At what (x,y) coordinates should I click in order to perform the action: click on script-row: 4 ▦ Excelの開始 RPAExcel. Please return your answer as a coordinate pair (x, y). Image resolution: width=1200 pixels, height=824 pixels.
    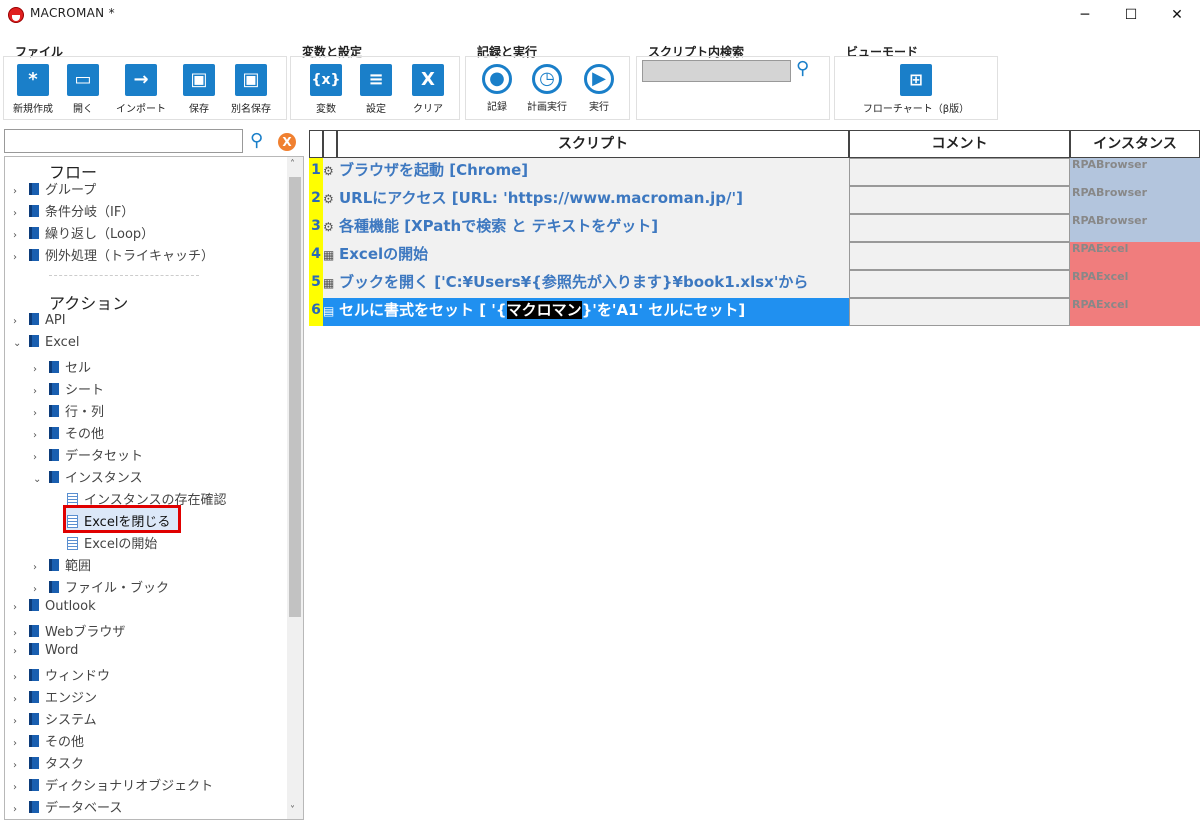
    Looking at the image, I should click on (754, 256).